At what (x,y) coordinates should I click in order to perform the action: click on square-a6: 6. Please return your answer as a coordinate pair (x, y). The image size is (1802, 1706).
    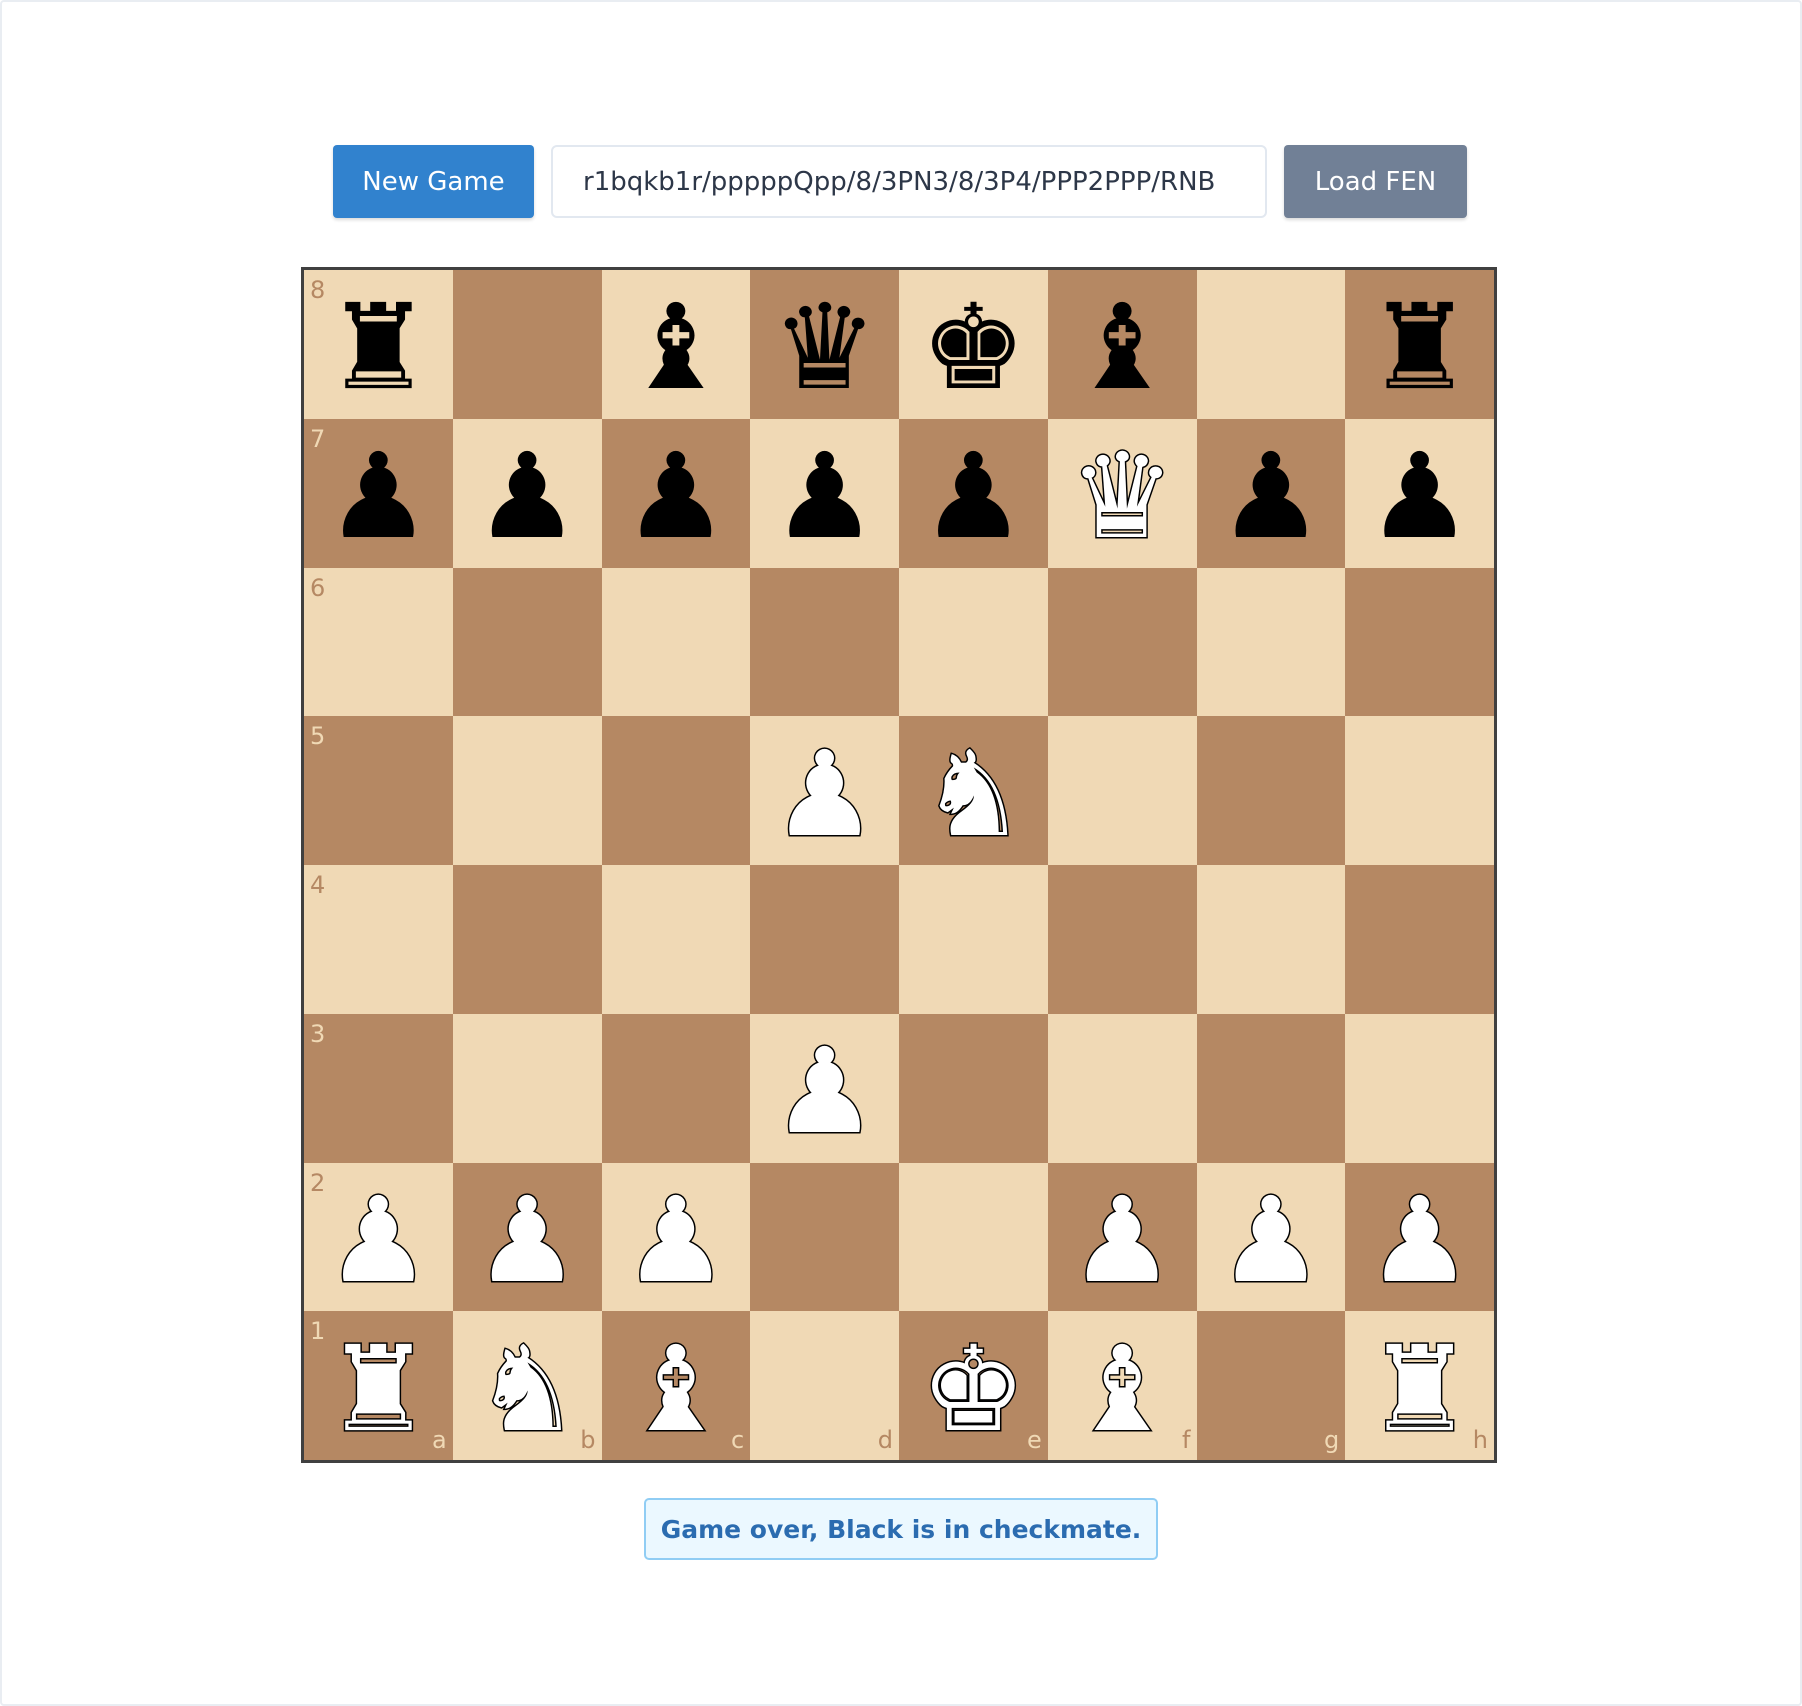
    Looking at the image, I should click on (378, 642).